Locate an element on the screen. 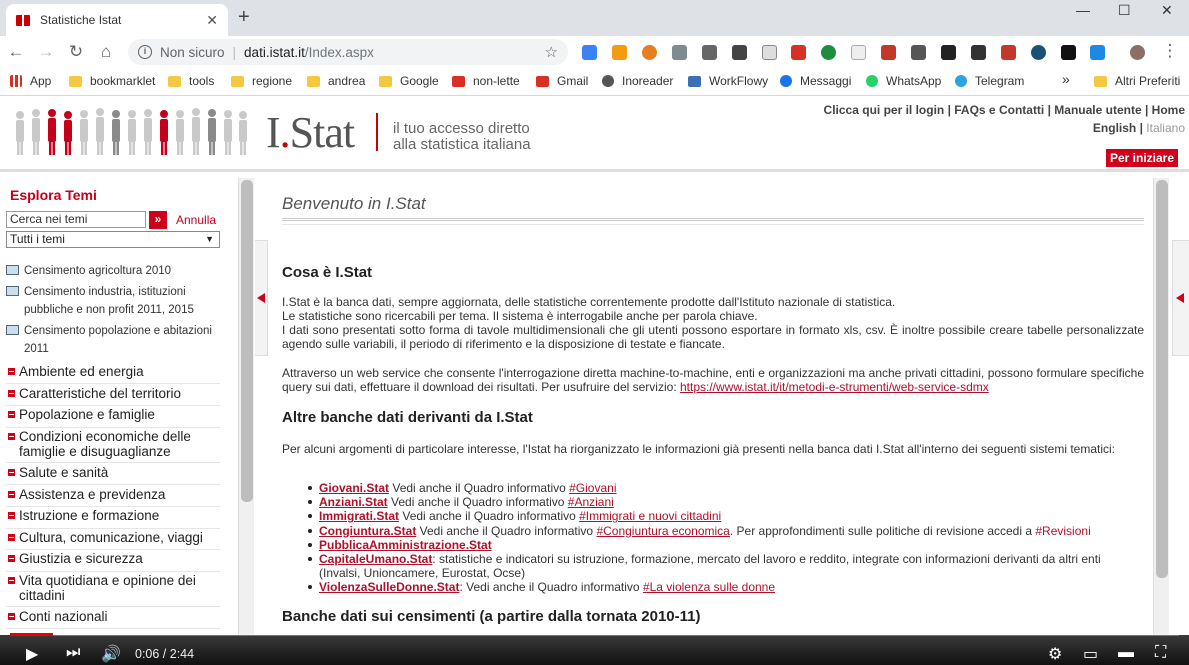 This screenshot has height=665, width=1189. bookmark-inoreader: Inoreader is located at coordinates (637, 81).